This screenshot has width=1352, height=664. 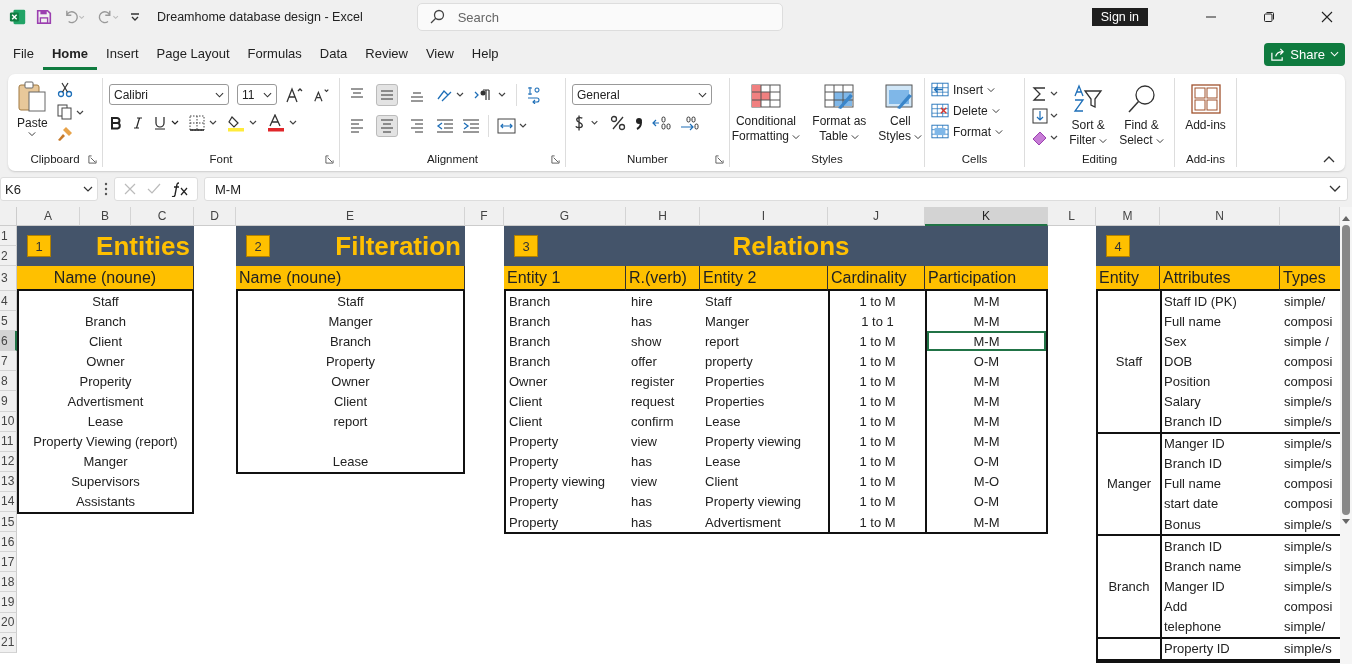 What do you see at coordinates (8, 361) in the screenshot?
I see `row-header: 7` at bounding box center [8, 361].